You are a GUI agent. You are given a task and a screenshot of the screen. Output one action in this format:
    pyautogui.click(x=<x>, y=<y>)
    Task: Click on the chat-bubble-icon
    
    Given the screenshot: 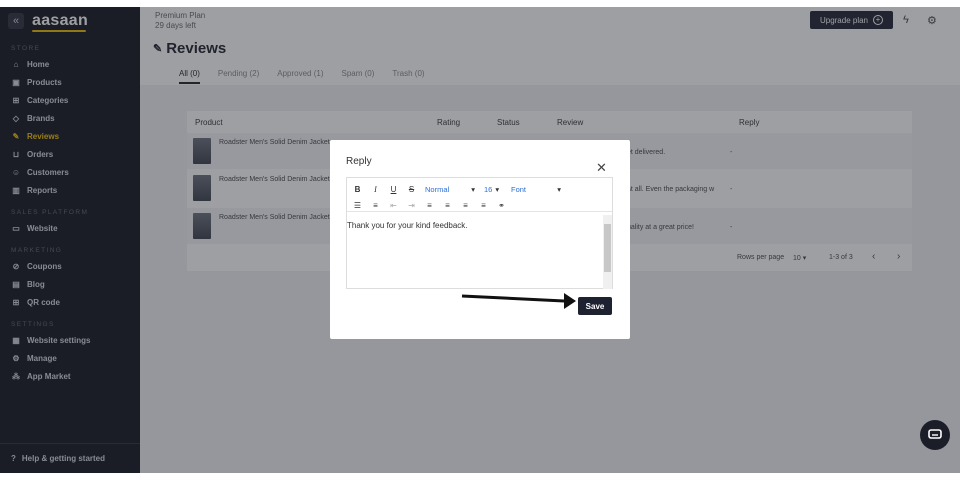 What is the action you would take?
    pyautogui.click(x=935, y=434)
    